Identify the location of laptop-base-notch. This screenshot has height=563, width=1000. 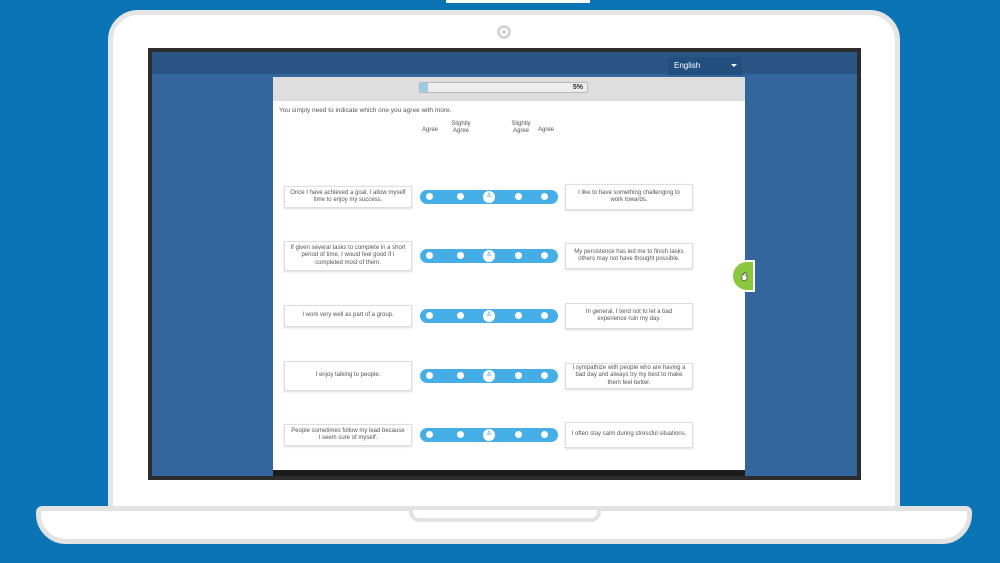
(505, 516).